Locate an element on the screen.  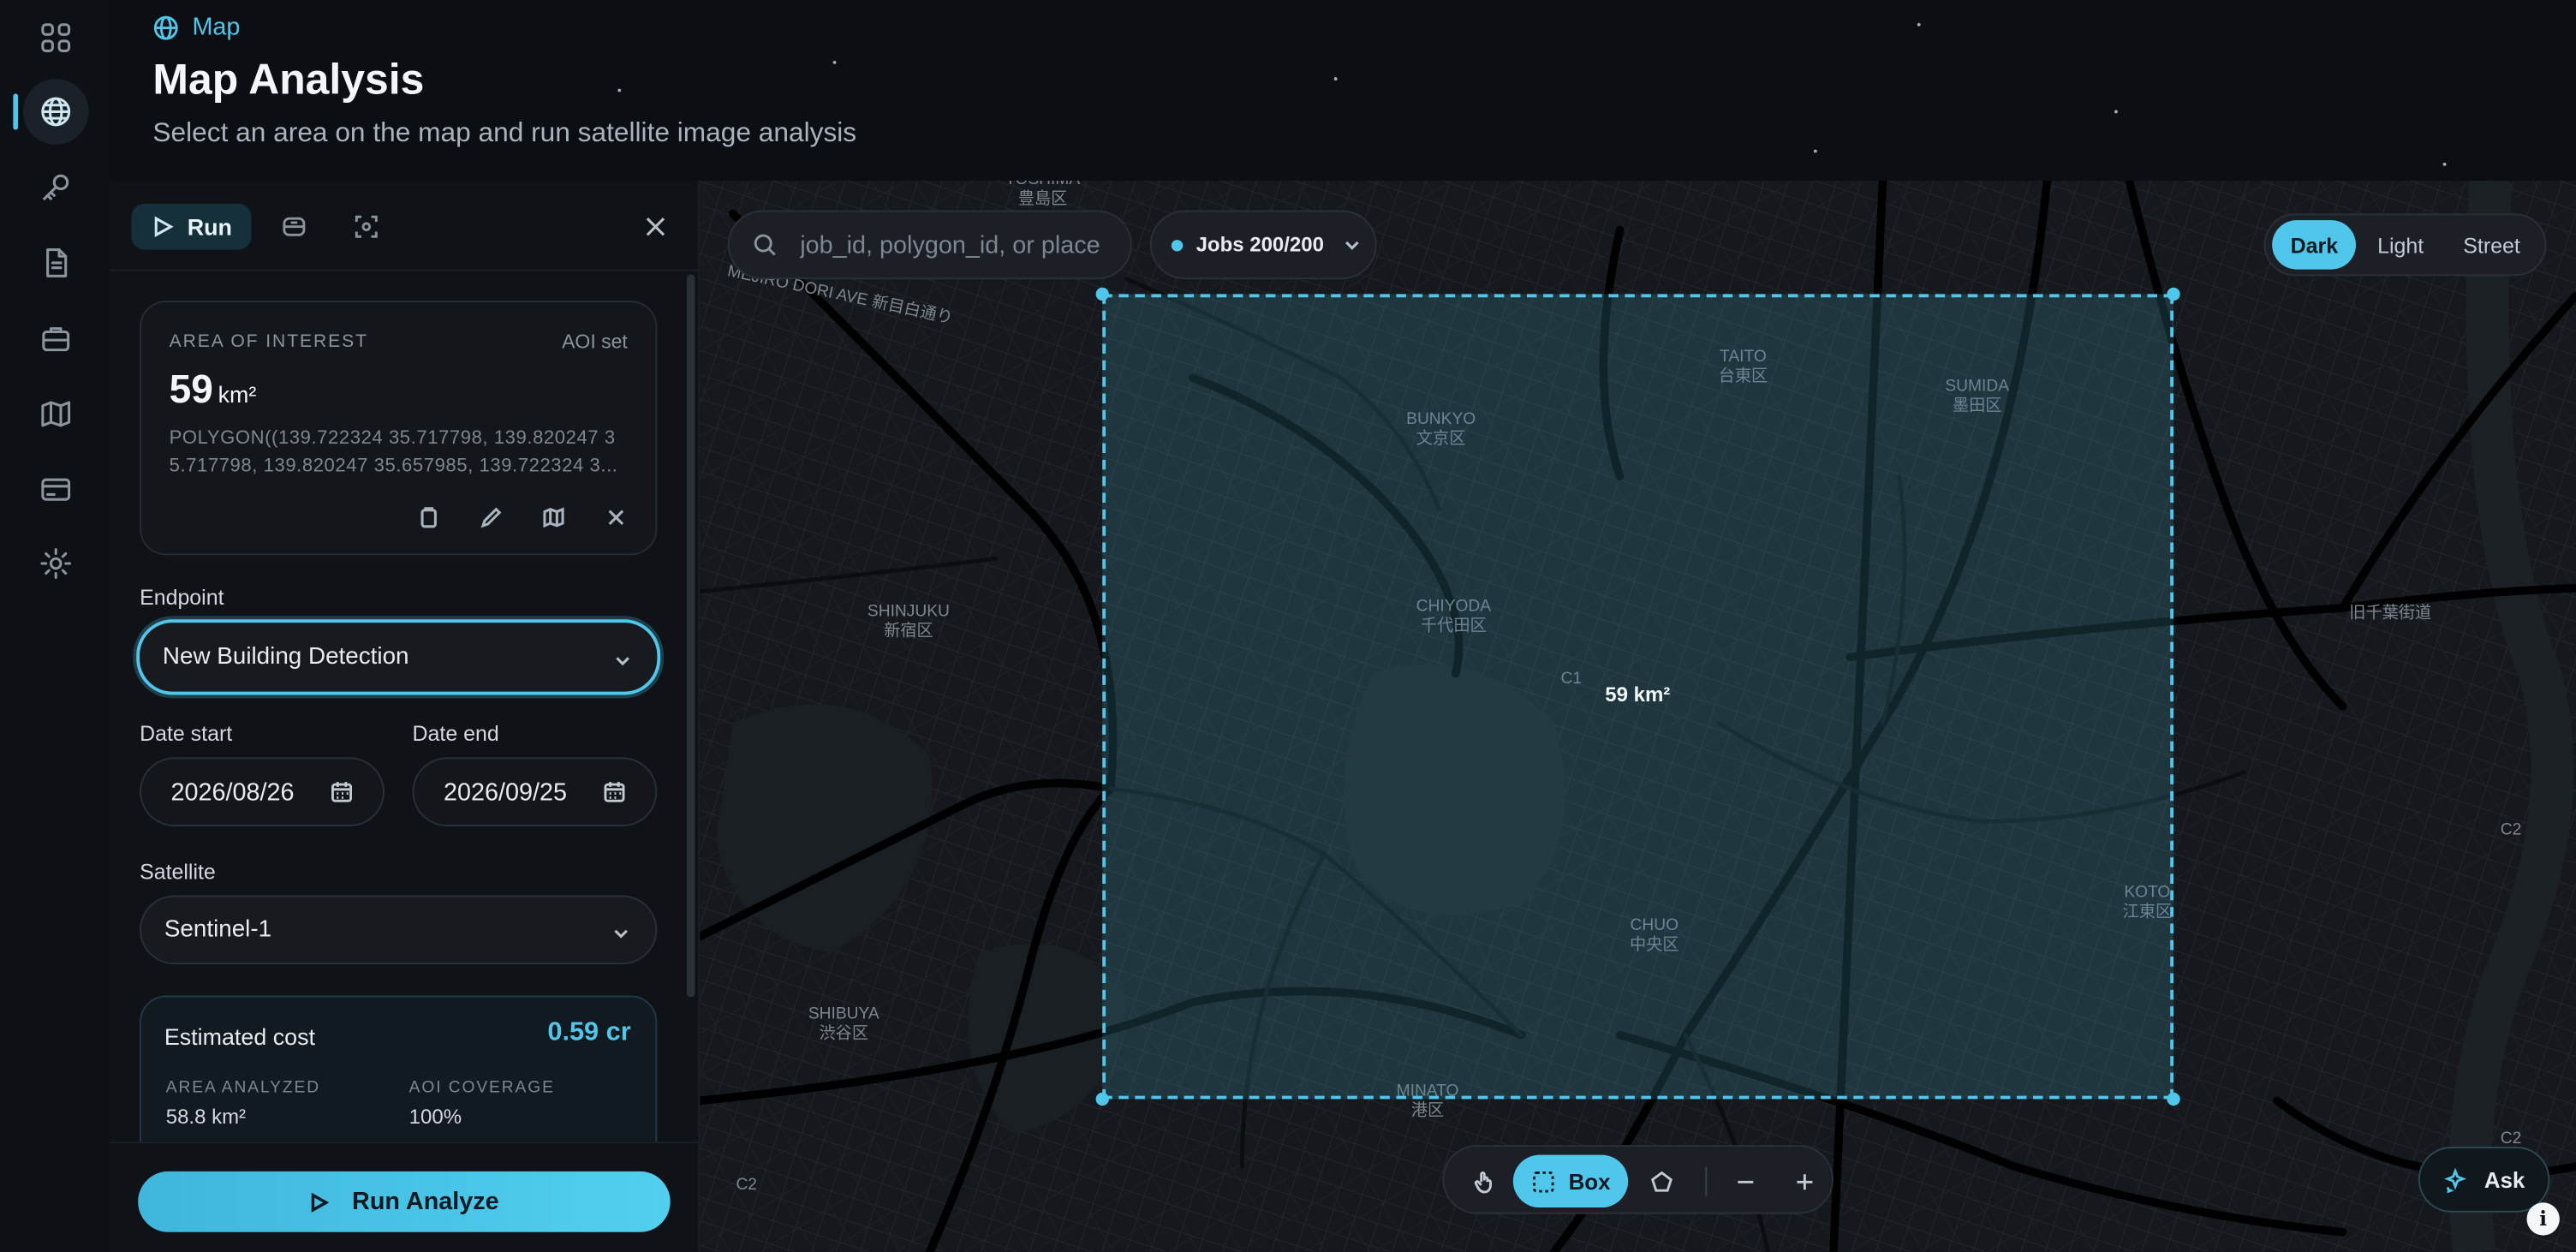
box-tool-button: Box is located at coordinates (1570, 1181).